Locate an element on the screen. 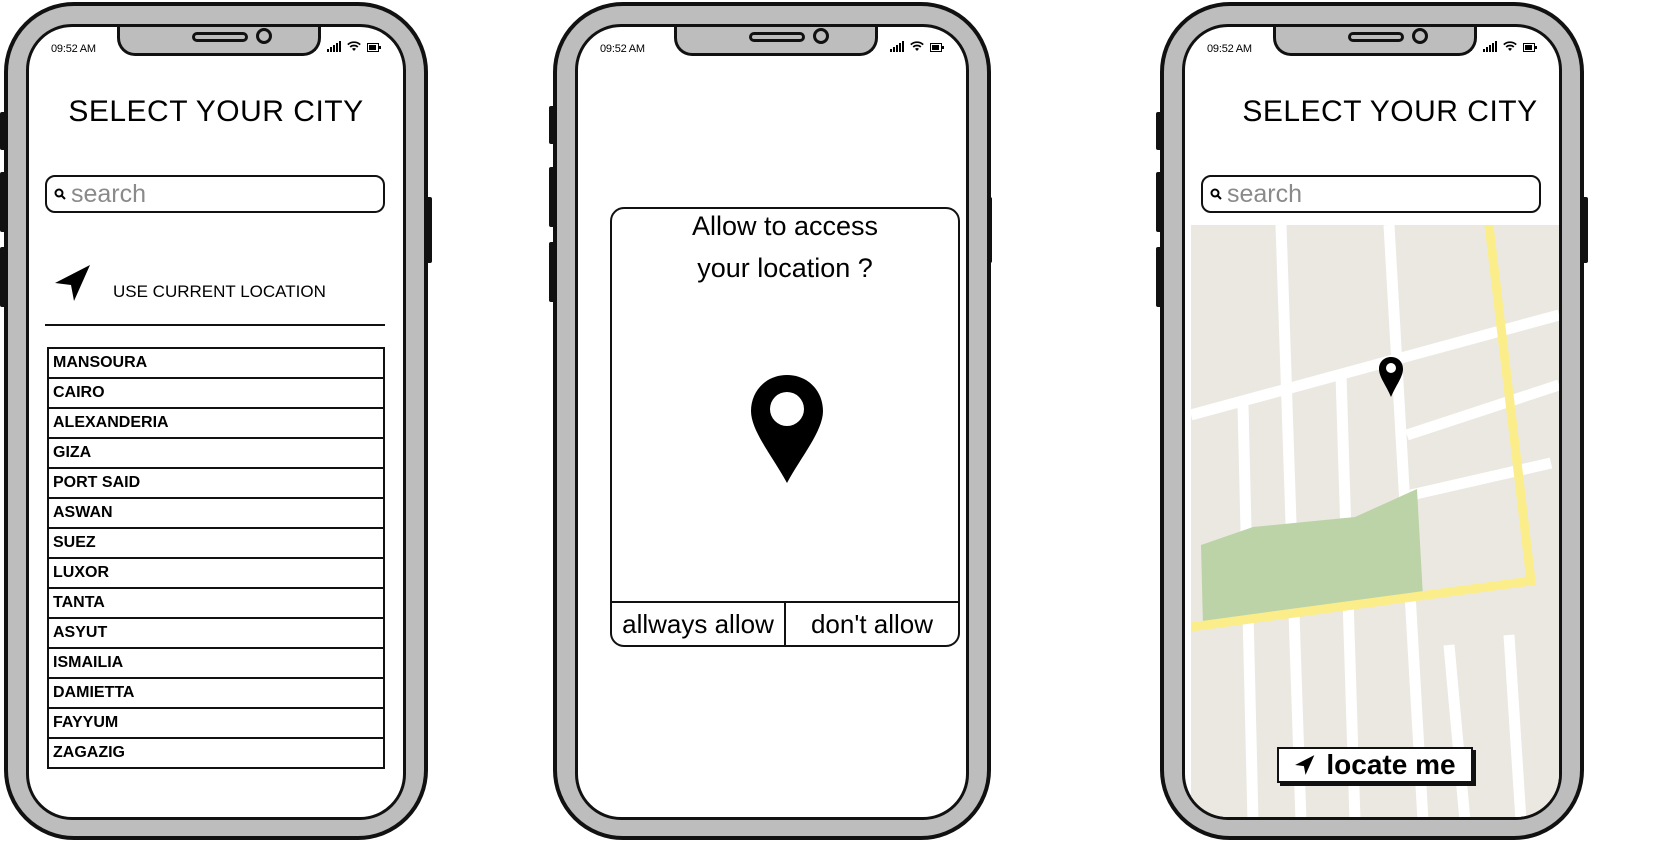 The height and width of the screenshot is (843, 1667). city-list-item: DAMIETTA is located at coordinates (216, 693).